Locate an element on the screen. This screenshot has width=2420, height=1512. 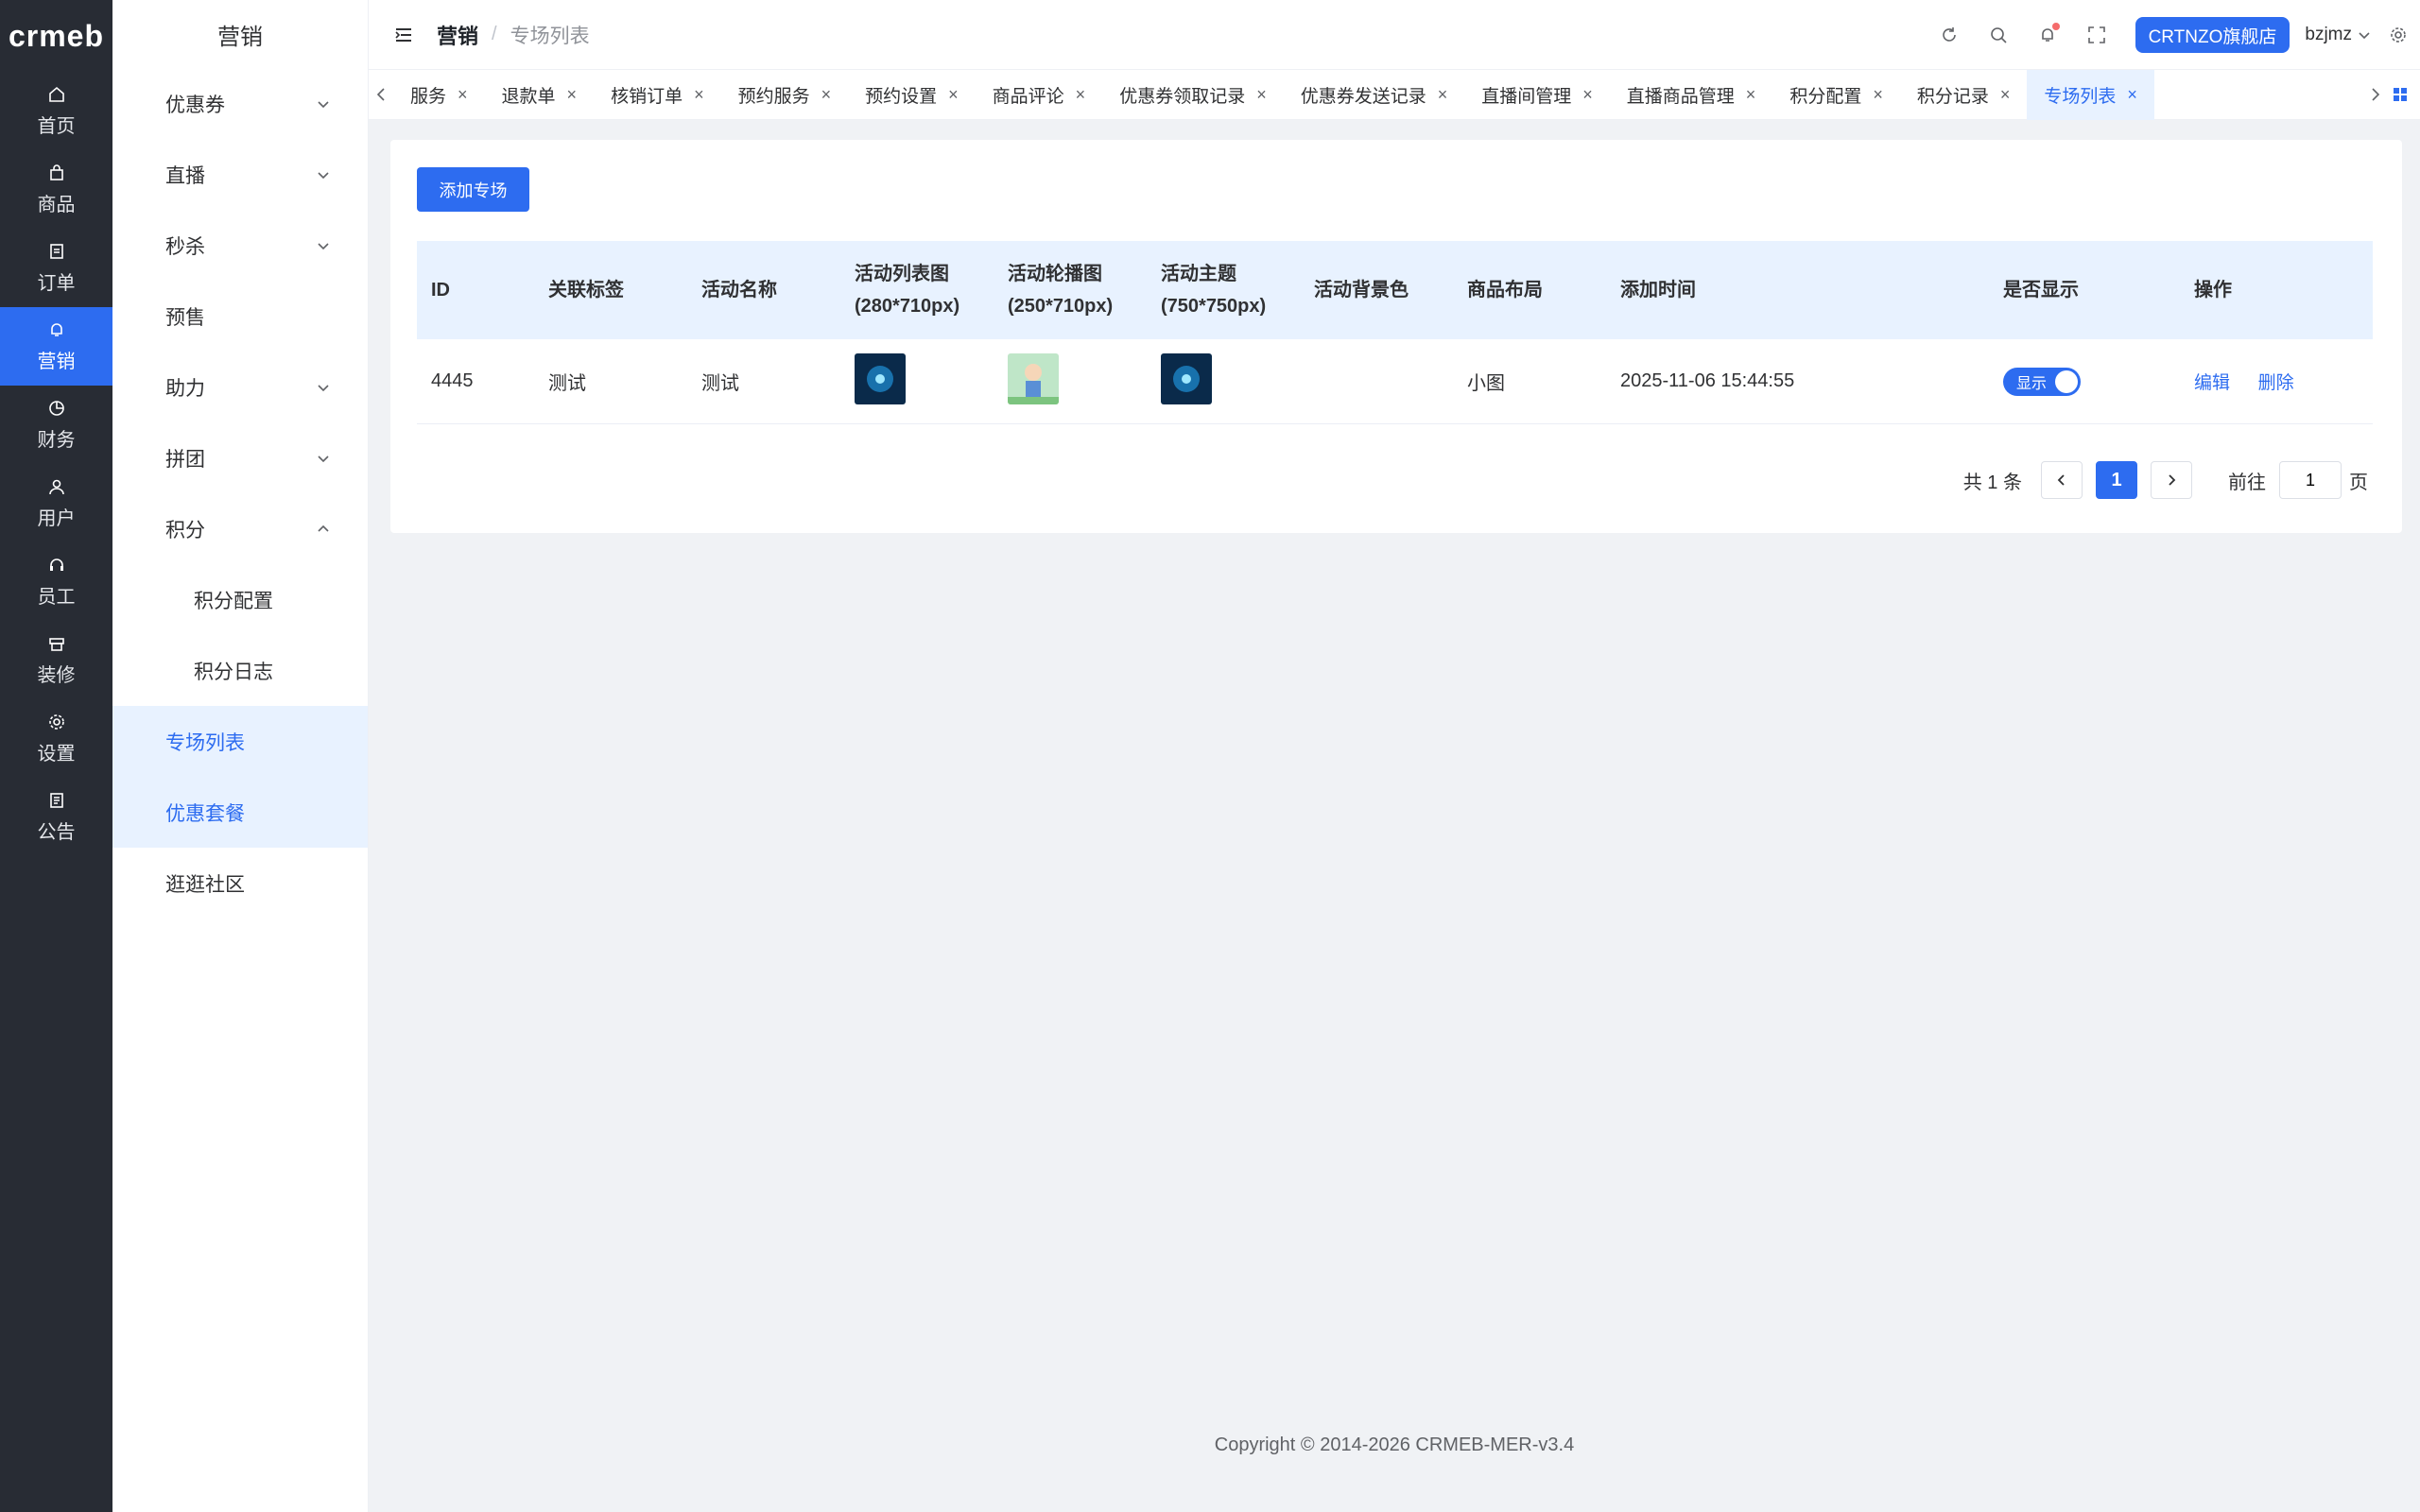
carousel-image-thumbnail is located at coordinates (1033, 378).